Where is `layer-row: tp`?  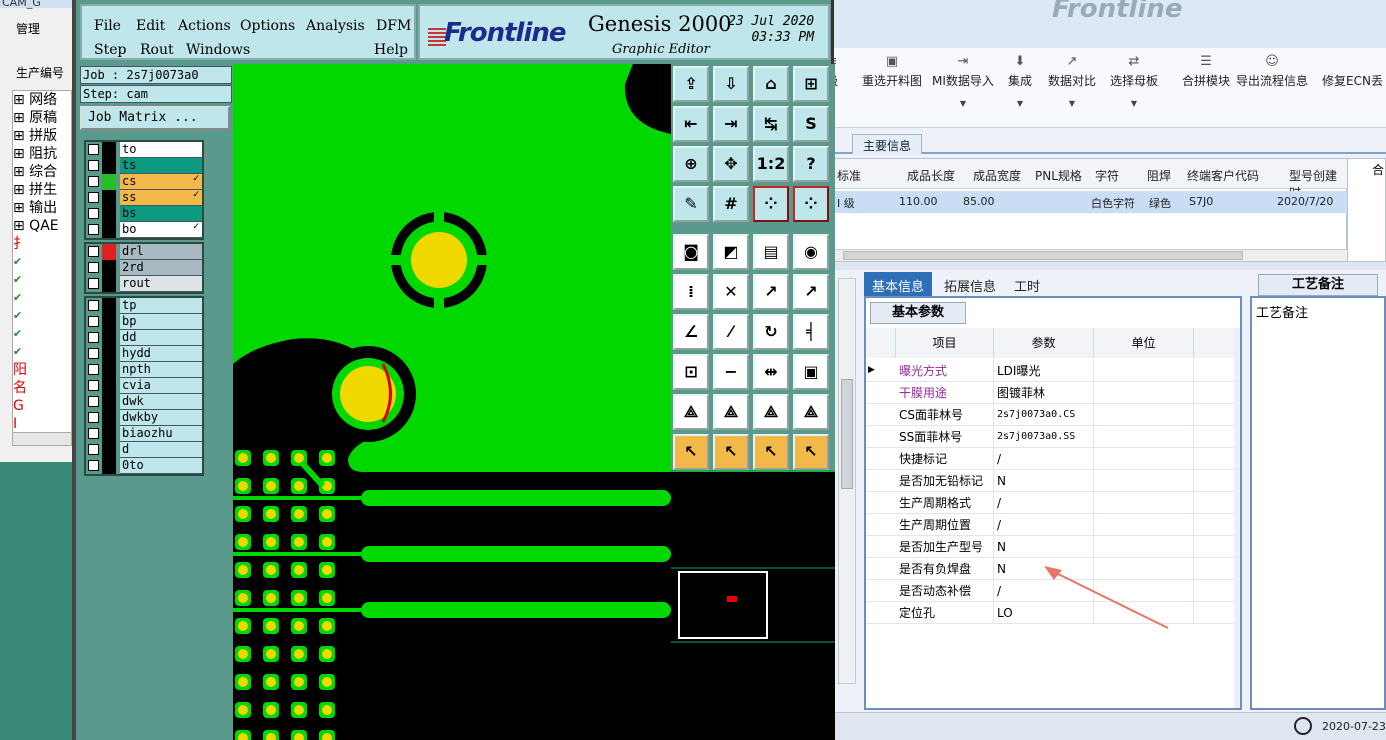
layer-row: tp is located at coordinates (144, 306).